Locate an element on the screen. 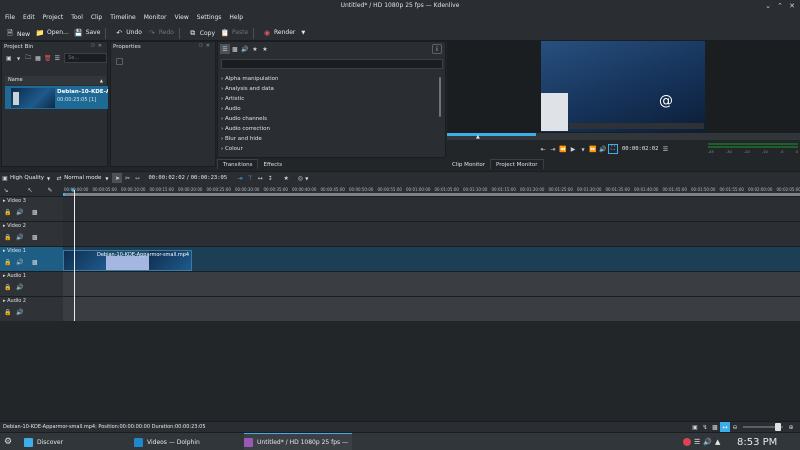 The width and height of the screenshot is (800, 450). effect-category: › Alpha manipulation is located at coordinates (328, 79).